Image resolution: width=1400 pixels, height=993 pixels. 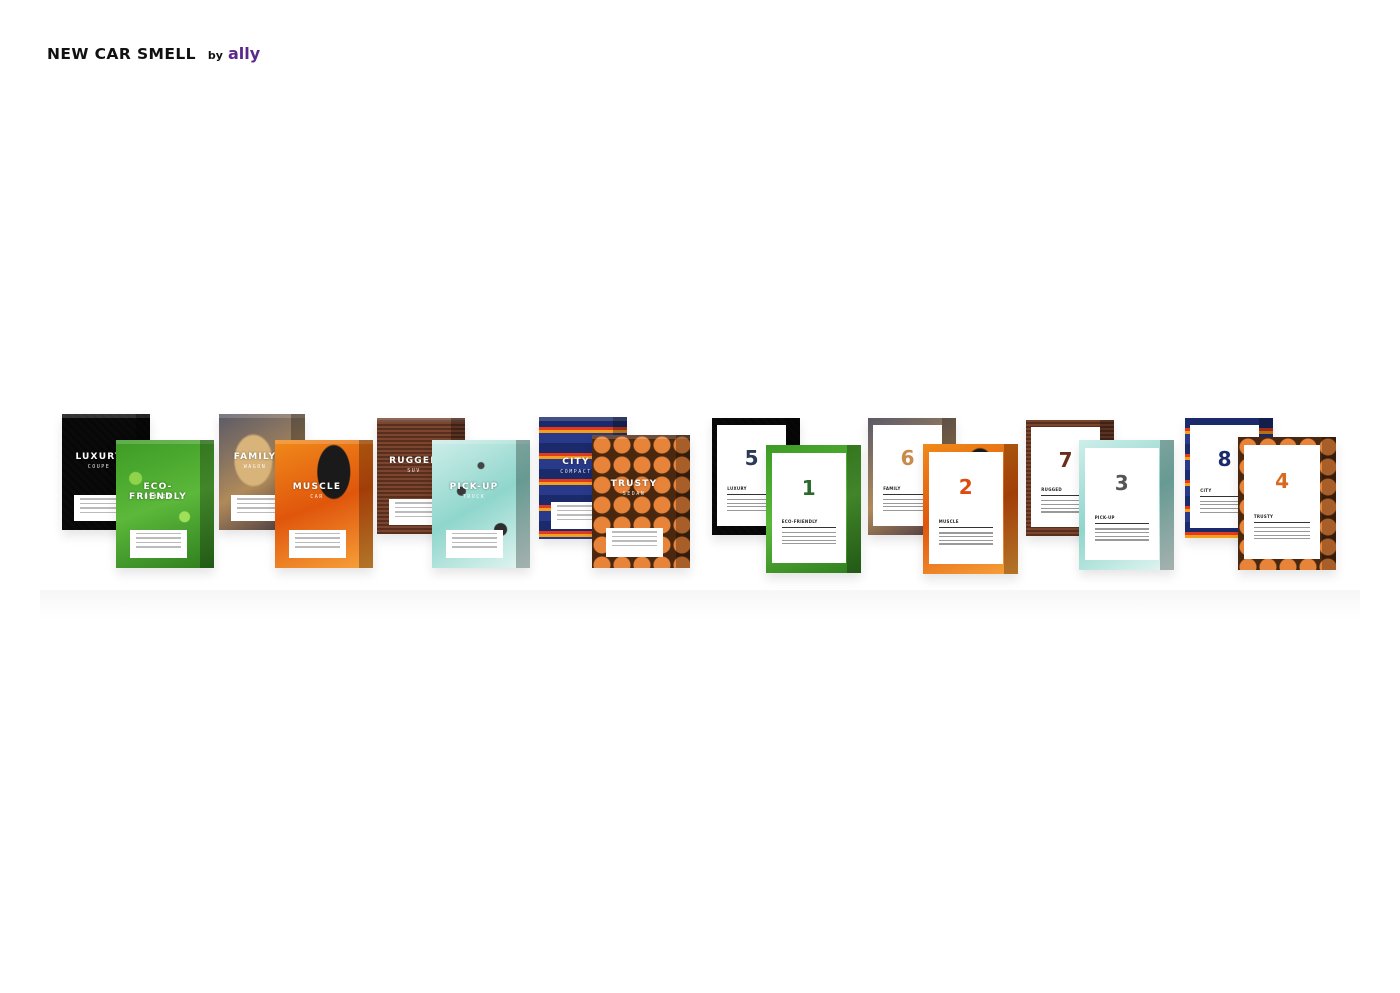 What do you see at coordinates (481, 504) in the screenshot?
I see `front-box-pick-up: PICK-UP TRUCK` at bounding box center [481, 504].